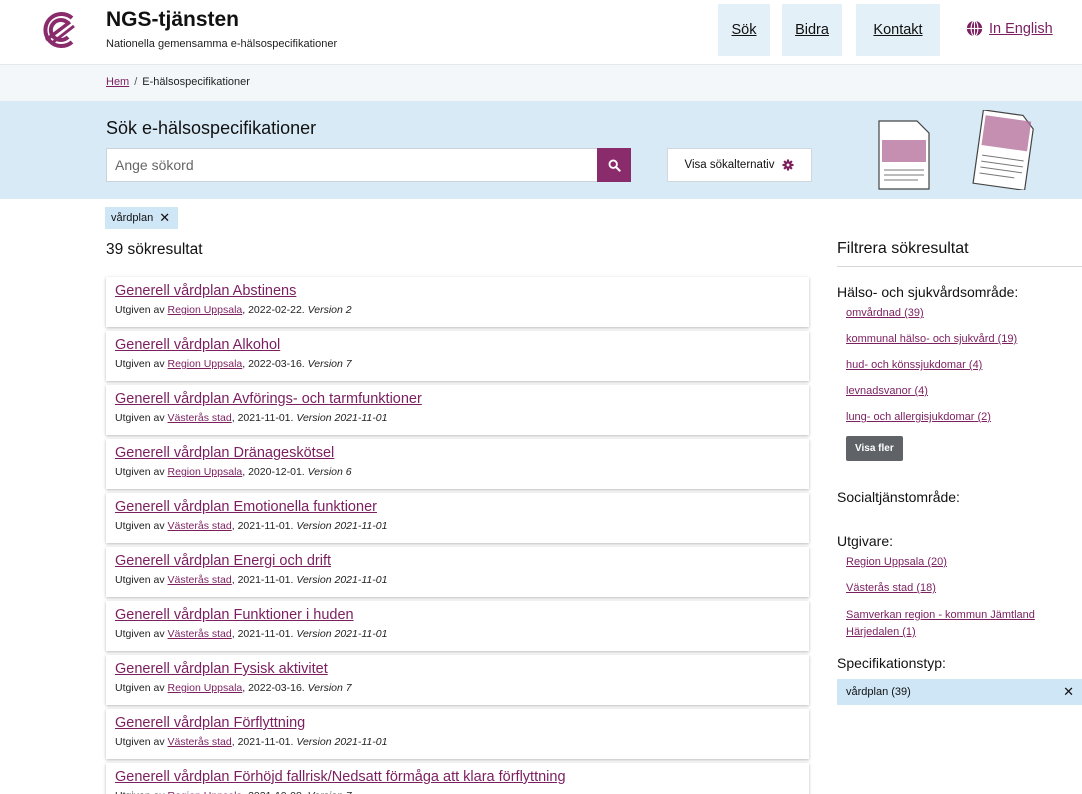 Image resolution: width=1082 pixels, height=794 pixels. I want to click on filter-publisher-item: Västerås stad (18), so click(964, 588).